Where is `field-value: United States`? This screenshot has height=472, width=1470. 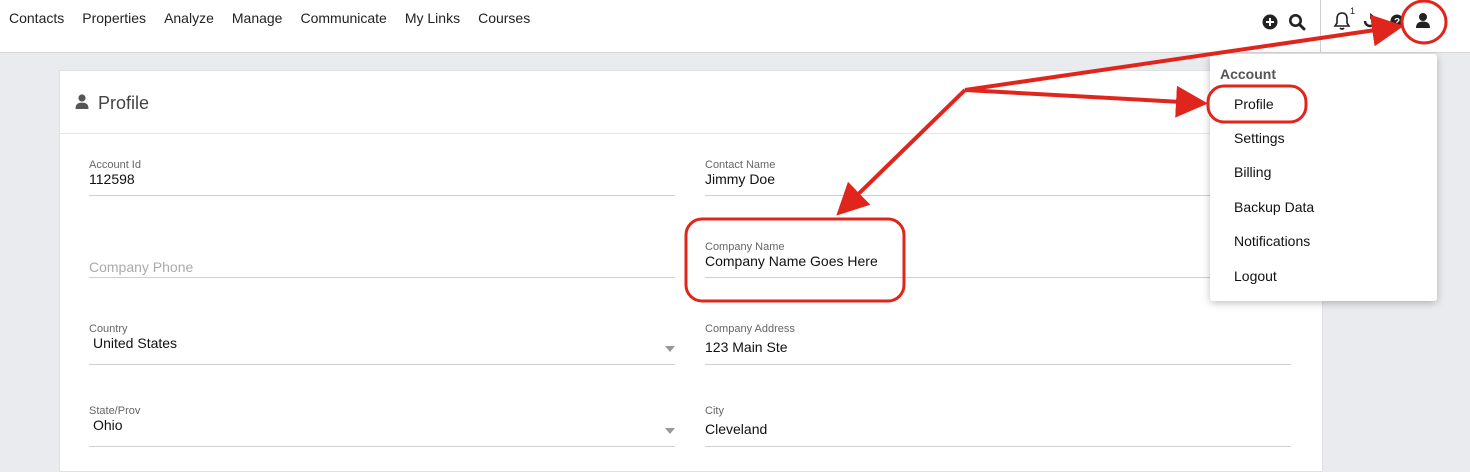 field-value: United States is located at coordinates (135, 343).